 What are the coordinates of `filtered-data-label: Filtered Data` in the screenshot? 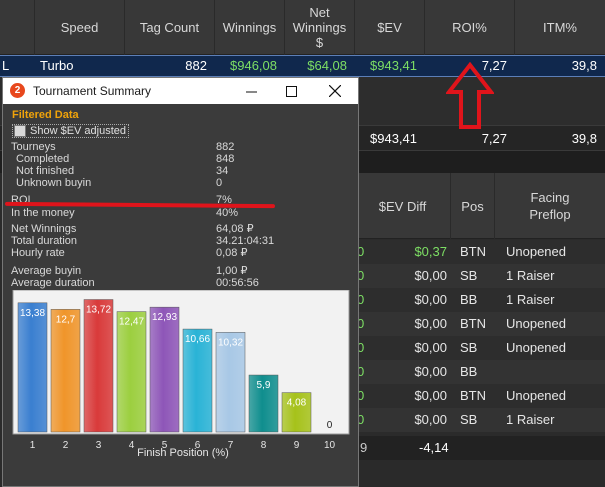 It's located at (45, 115).